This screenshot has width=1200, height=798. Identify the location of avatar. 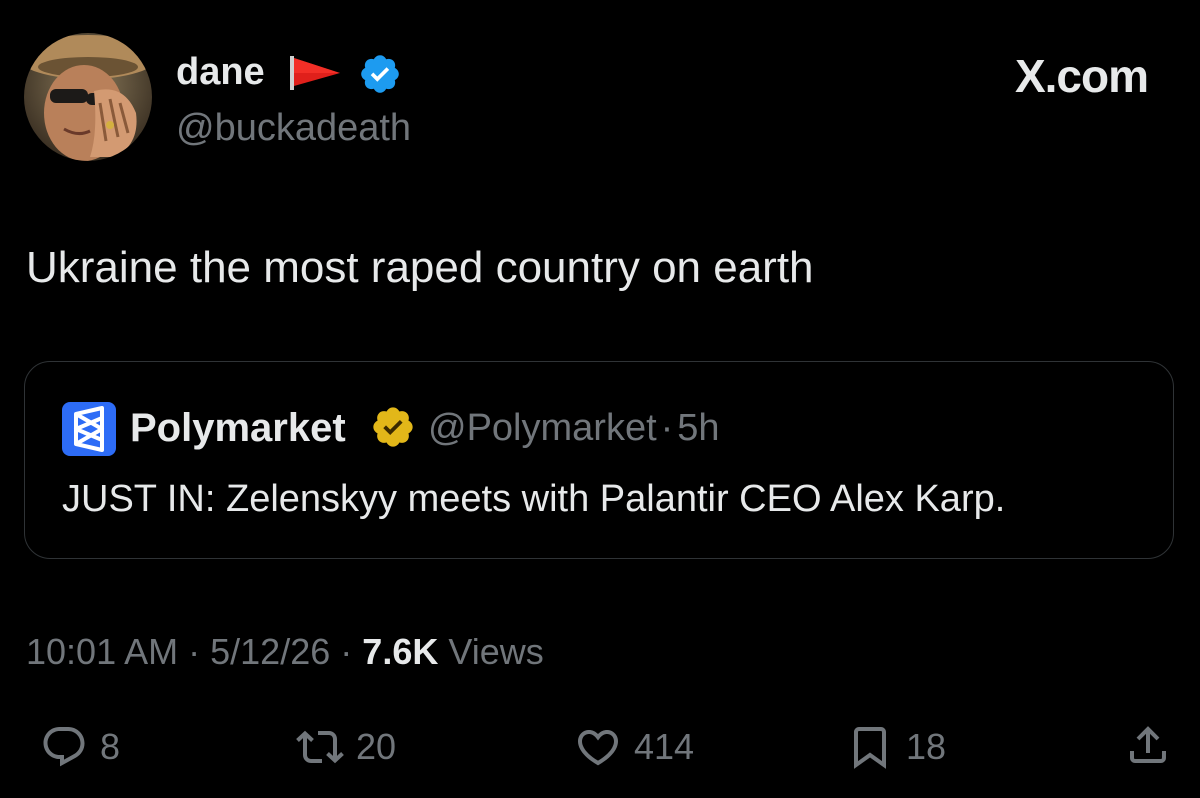
(88, 97).